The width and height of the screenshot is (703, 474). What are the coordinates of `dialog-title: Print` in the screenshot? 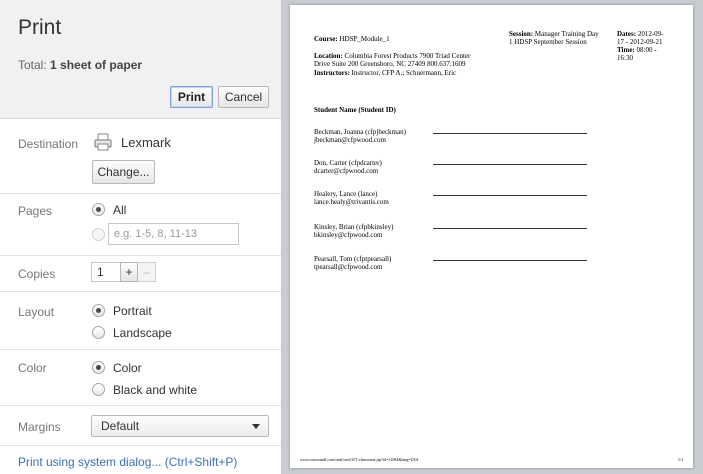 It's located at (40, 27).